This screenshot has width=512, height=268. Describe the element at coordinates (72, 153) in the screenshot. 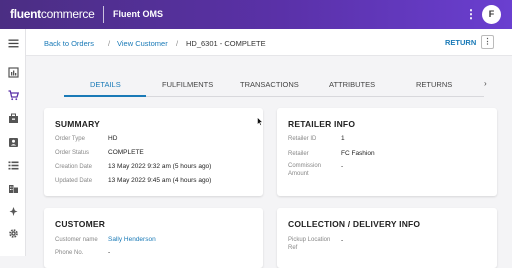

I see `order-status-label: Order Status` at that location.